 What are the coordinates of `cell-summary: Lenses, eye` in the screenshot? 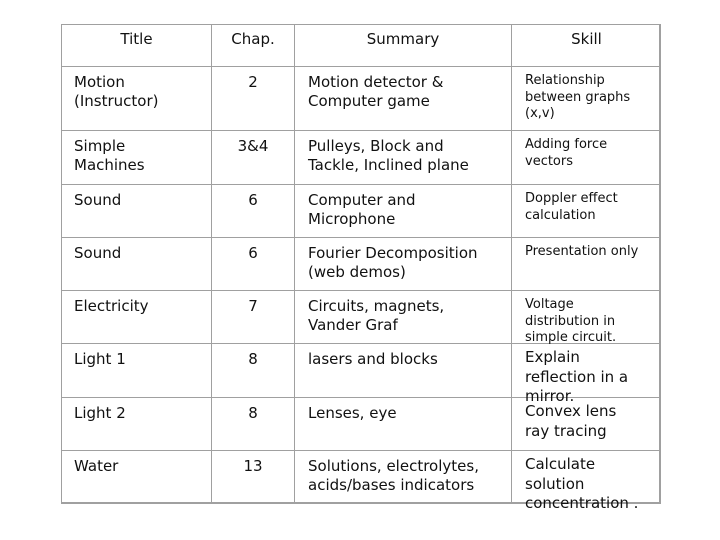 It's located at (402, 424).